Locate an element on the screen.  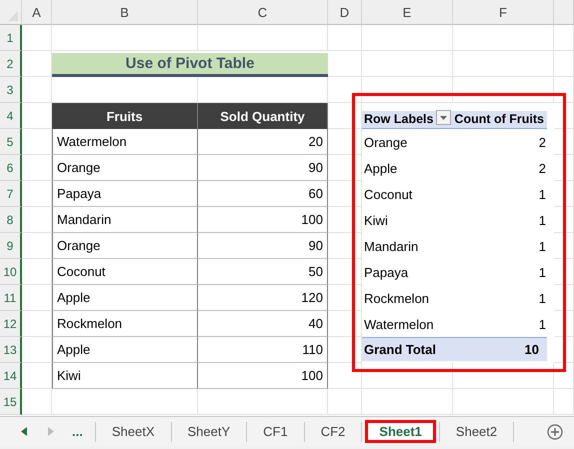
row-header: 11 is located at coordinates (11, 298).